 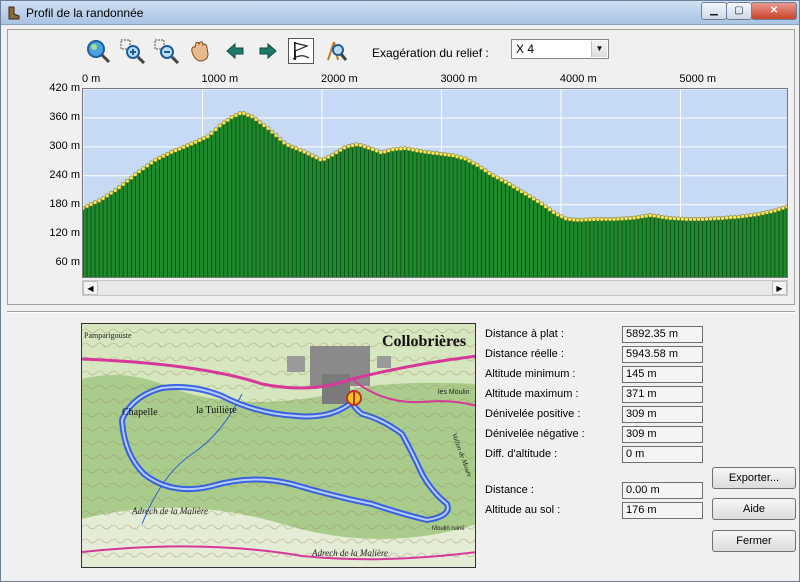 I want to click on y-tick-label: 360 m, so click(x=64, y=116).